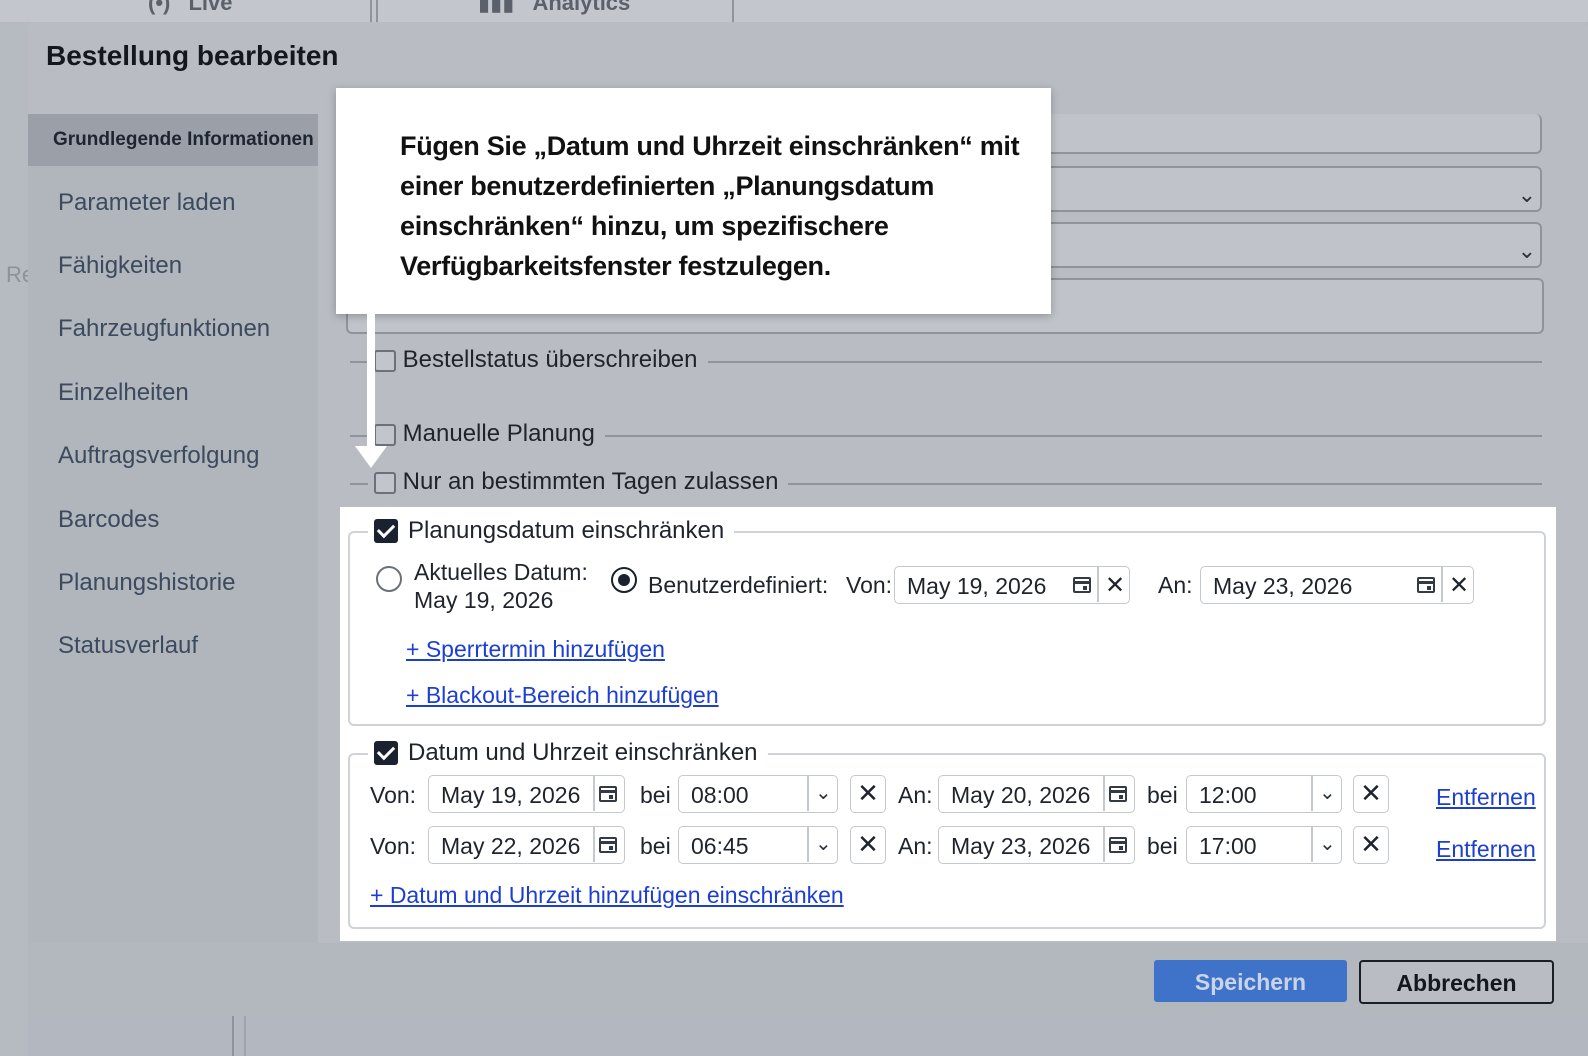 Image resolution: width=1588 pixels, height=1056 pixels. I want to click on row-from-date-input: May 19, 2026, so click(526, 794).